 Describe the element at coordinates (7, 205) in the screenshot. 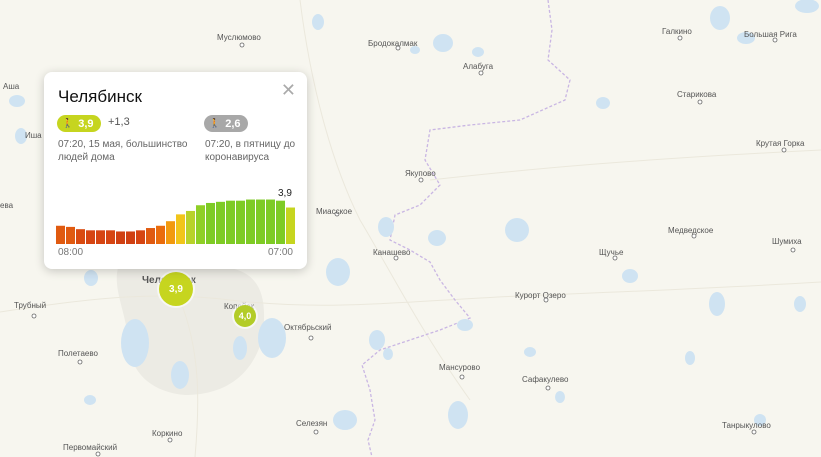

I see `place-label: ева` at that location.